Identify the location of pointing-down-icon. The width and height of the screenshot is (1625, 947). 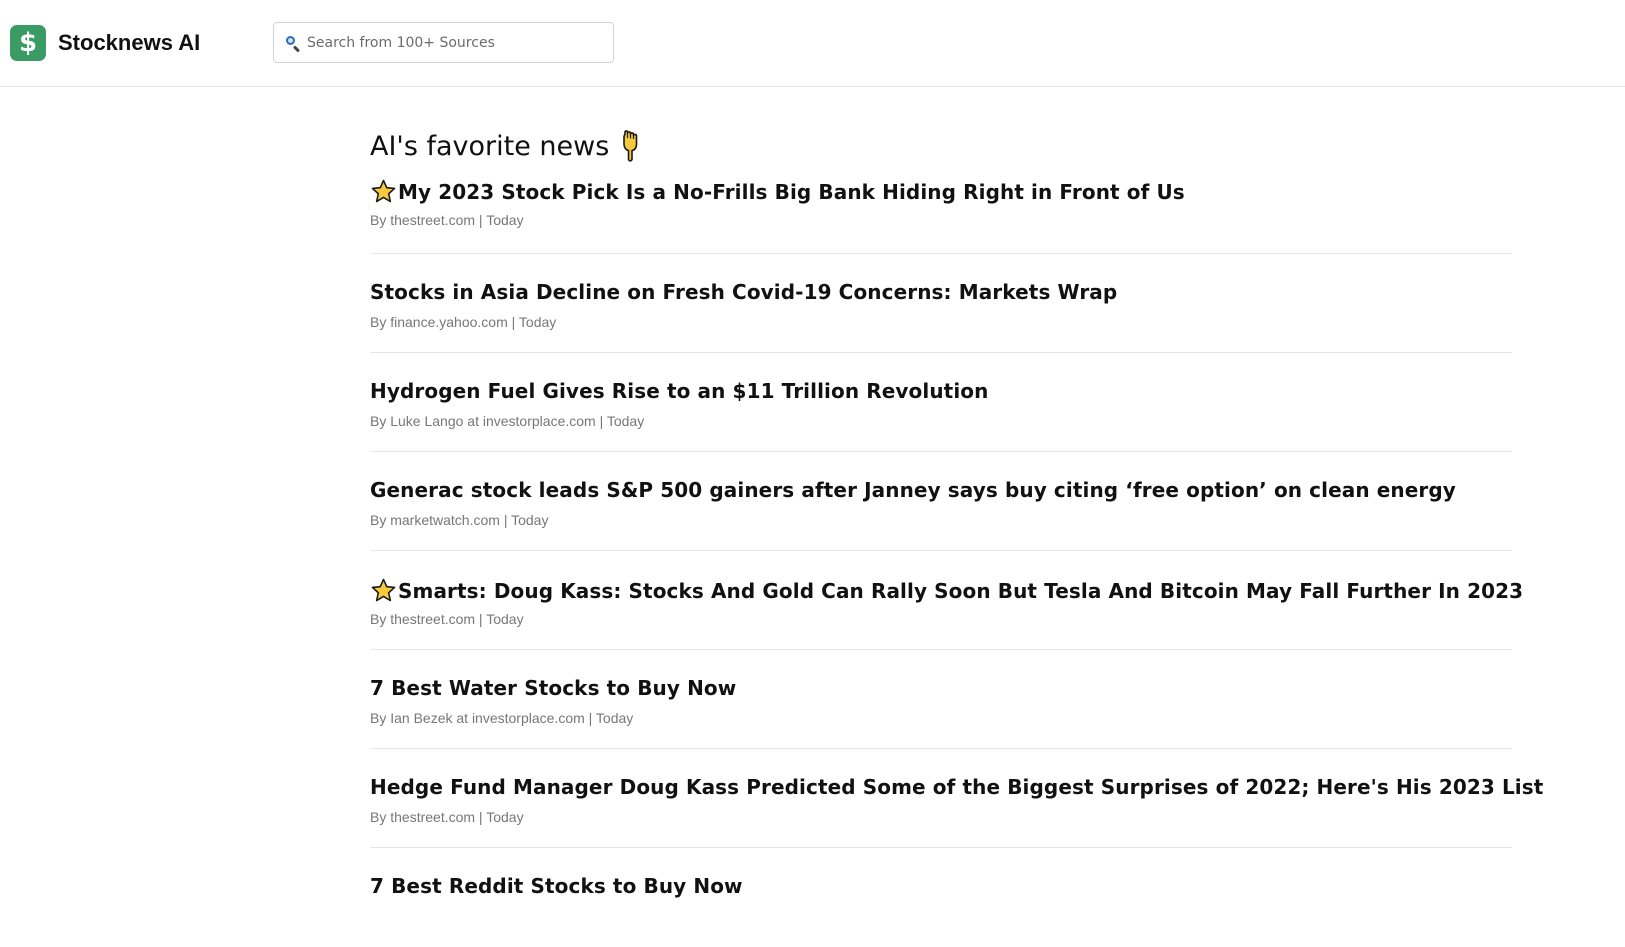
(632, 146).